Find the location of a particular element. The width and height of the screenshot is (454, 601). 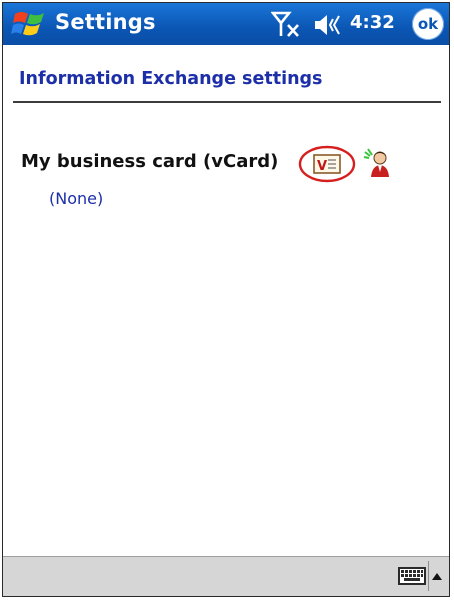

beam-contact-icon is located at coordinates (376, 162).